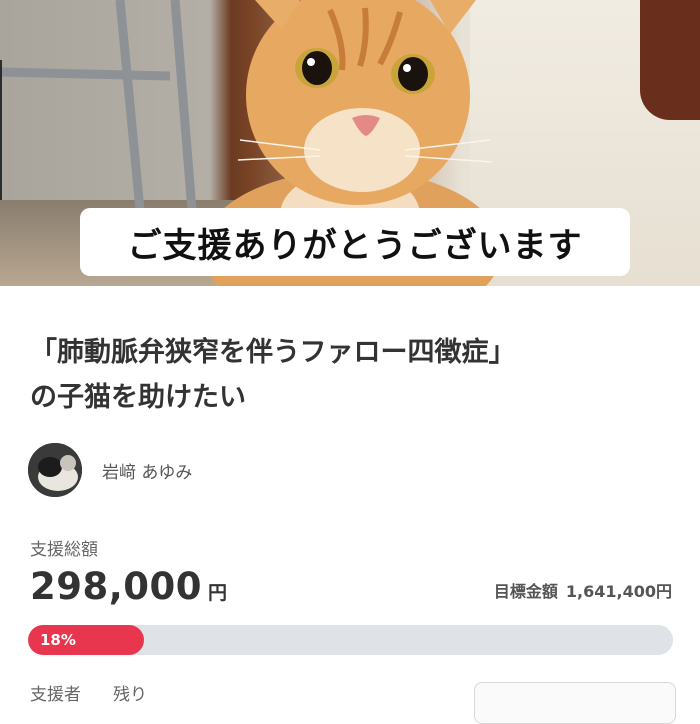 The width and height of the screenshot is (700, 724). What do you see at coordinates (55, 470) in the screenshot?
I see `avatar` at bounding box center [55, 470].